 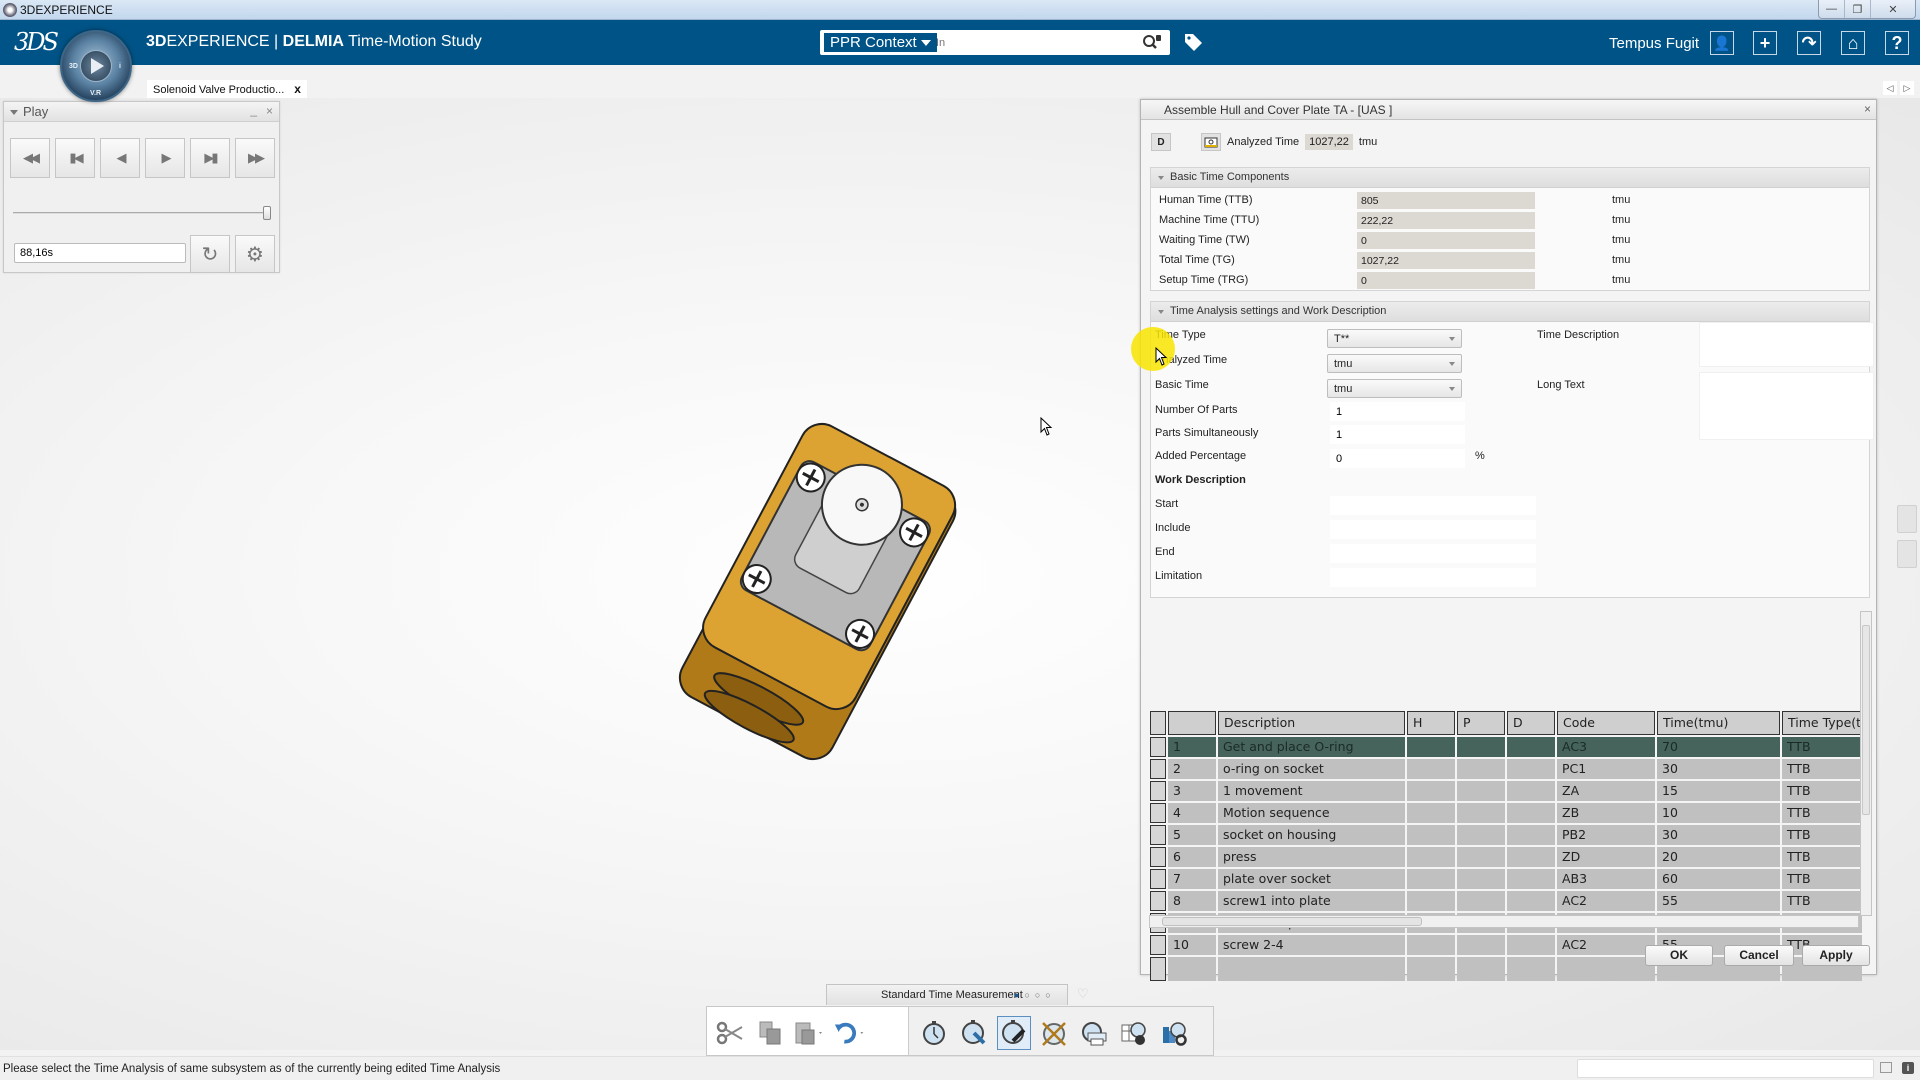 I want to click on analyzed-time-unit-select: tmu, so click(x=1394, y=363).